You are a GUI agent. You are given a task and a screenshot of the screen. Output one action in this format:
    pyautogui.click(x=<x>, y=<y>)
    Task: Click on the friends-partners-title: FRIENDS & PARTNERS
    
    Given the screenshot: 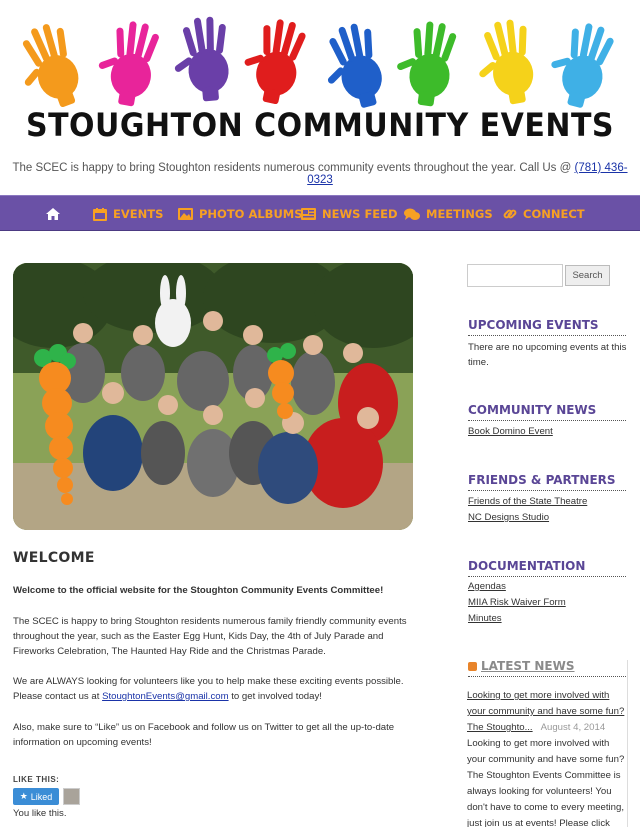 What is the action you would take?
    pyautogui.click(x=547, y=482)
    